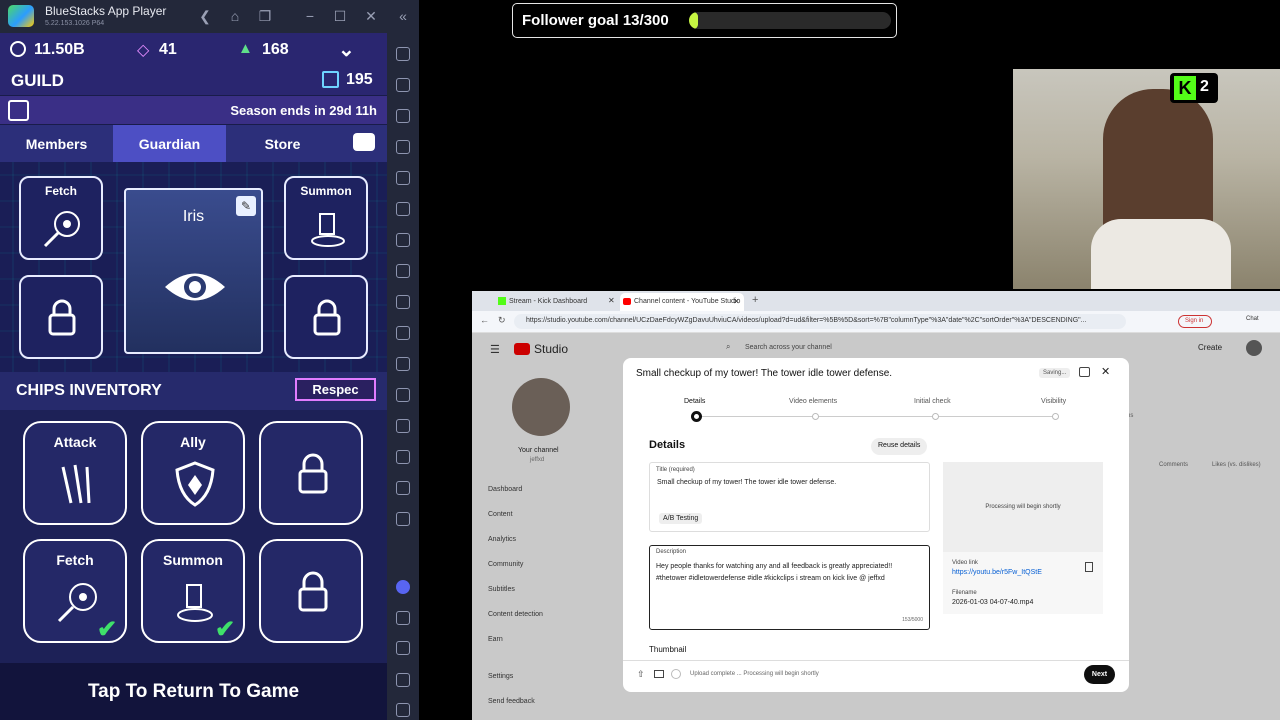  What do you see at coordinates (1252, 319) in the screenshot?
I see `chat-button: Chat` at bounding box center [1252, 319].